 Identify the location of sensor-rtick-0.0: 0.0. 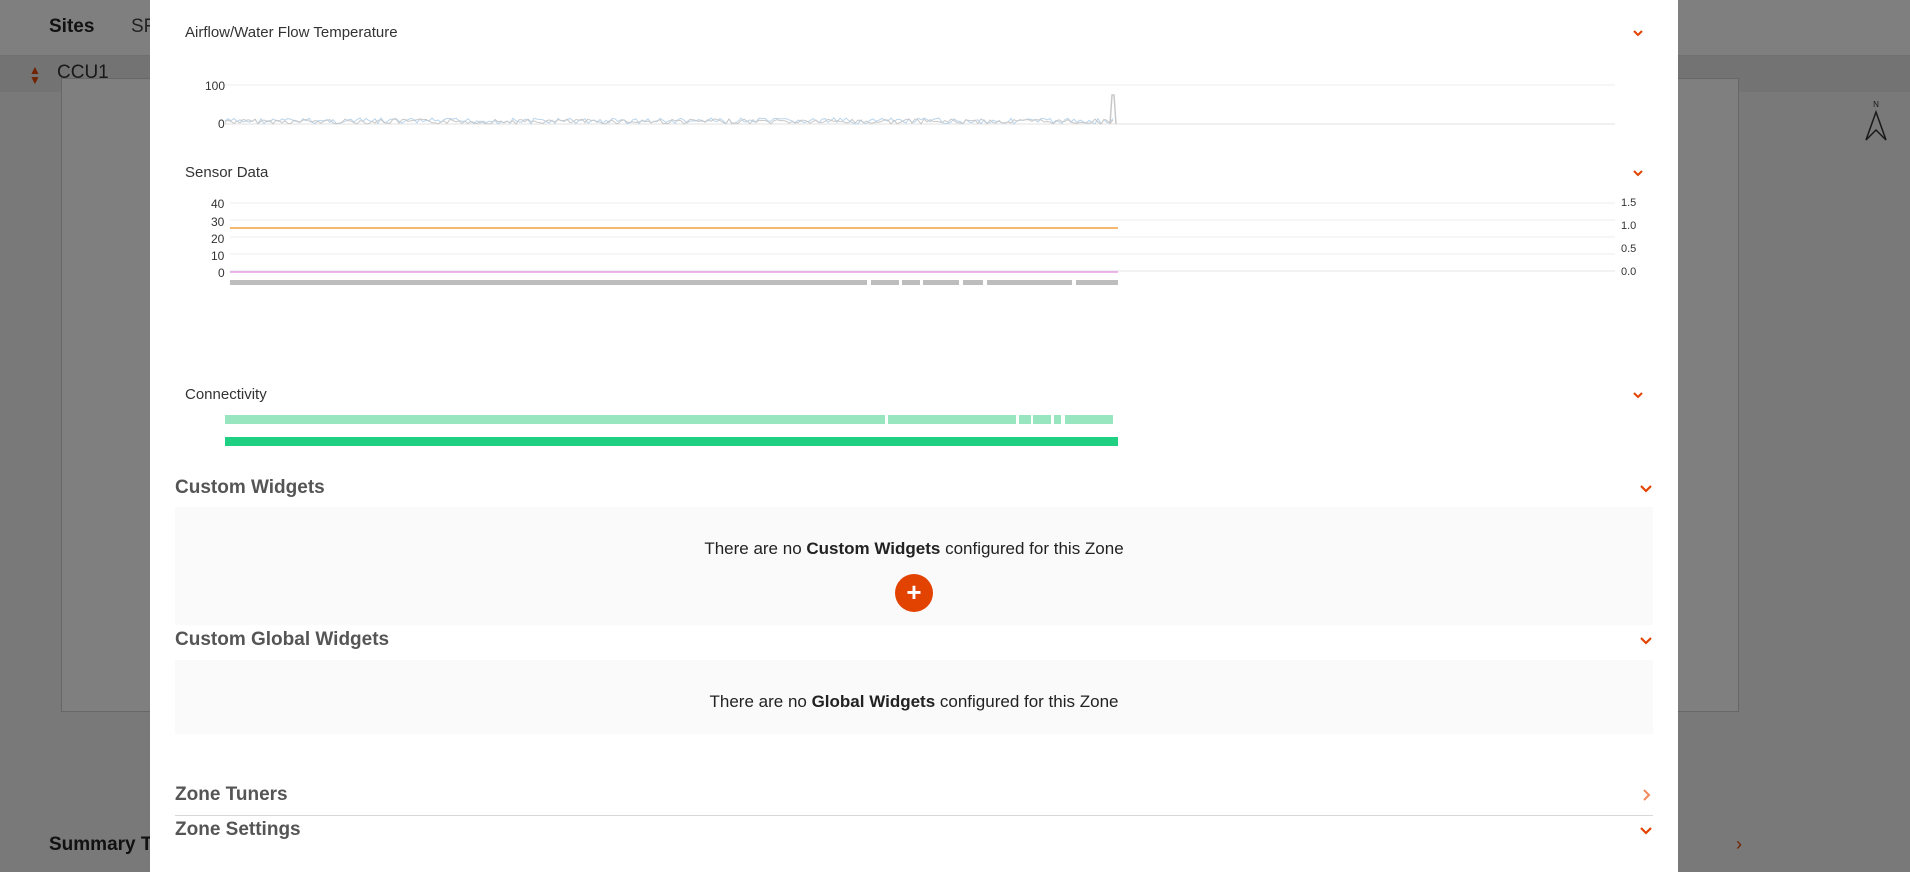
(1629, 272).